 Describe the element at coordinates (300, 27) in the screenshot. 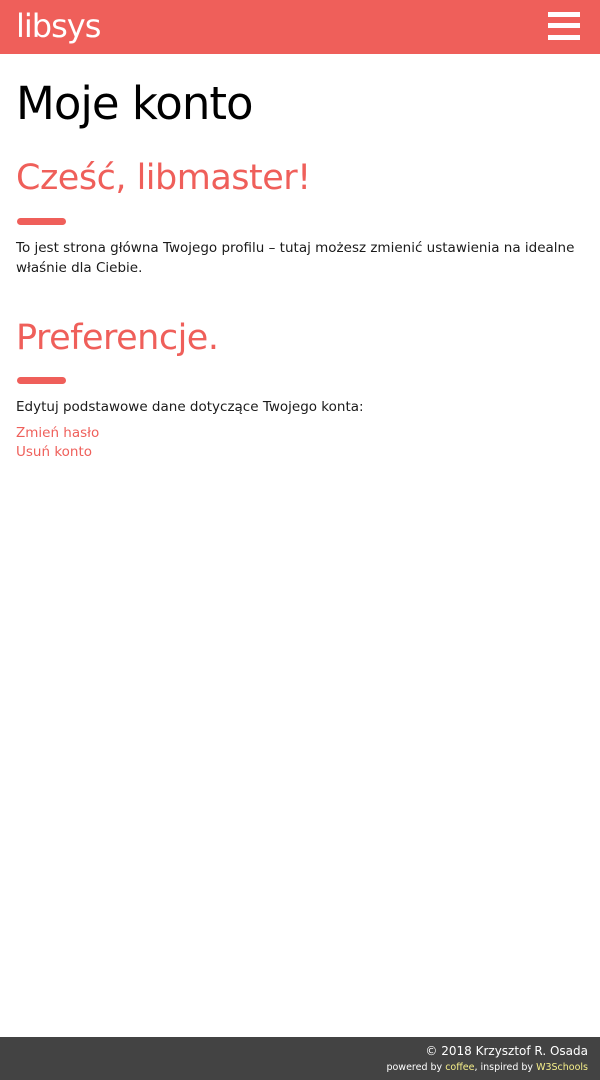

I see `top-navbar: libsys` at that location.